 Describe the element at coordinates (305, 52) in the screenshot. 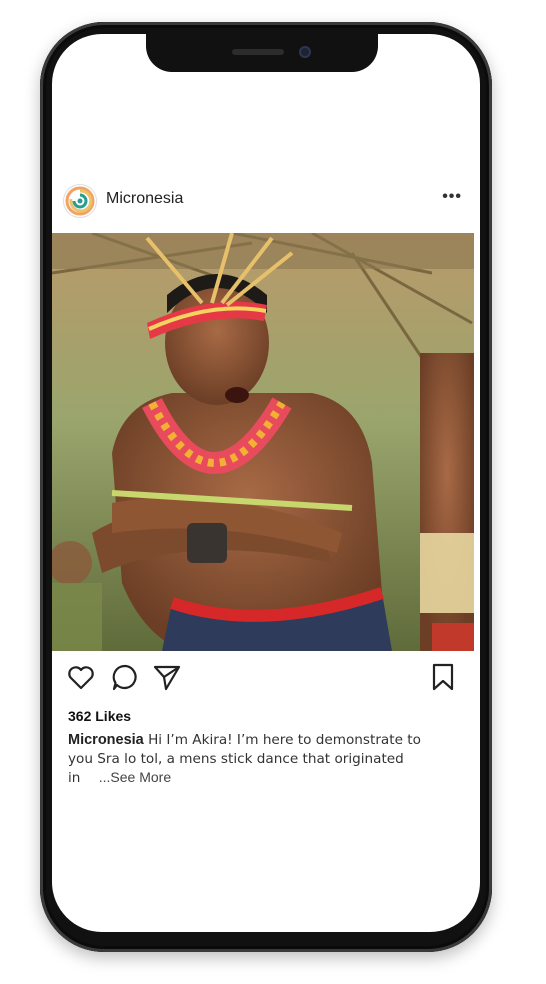

I see `front-camera` at that location.